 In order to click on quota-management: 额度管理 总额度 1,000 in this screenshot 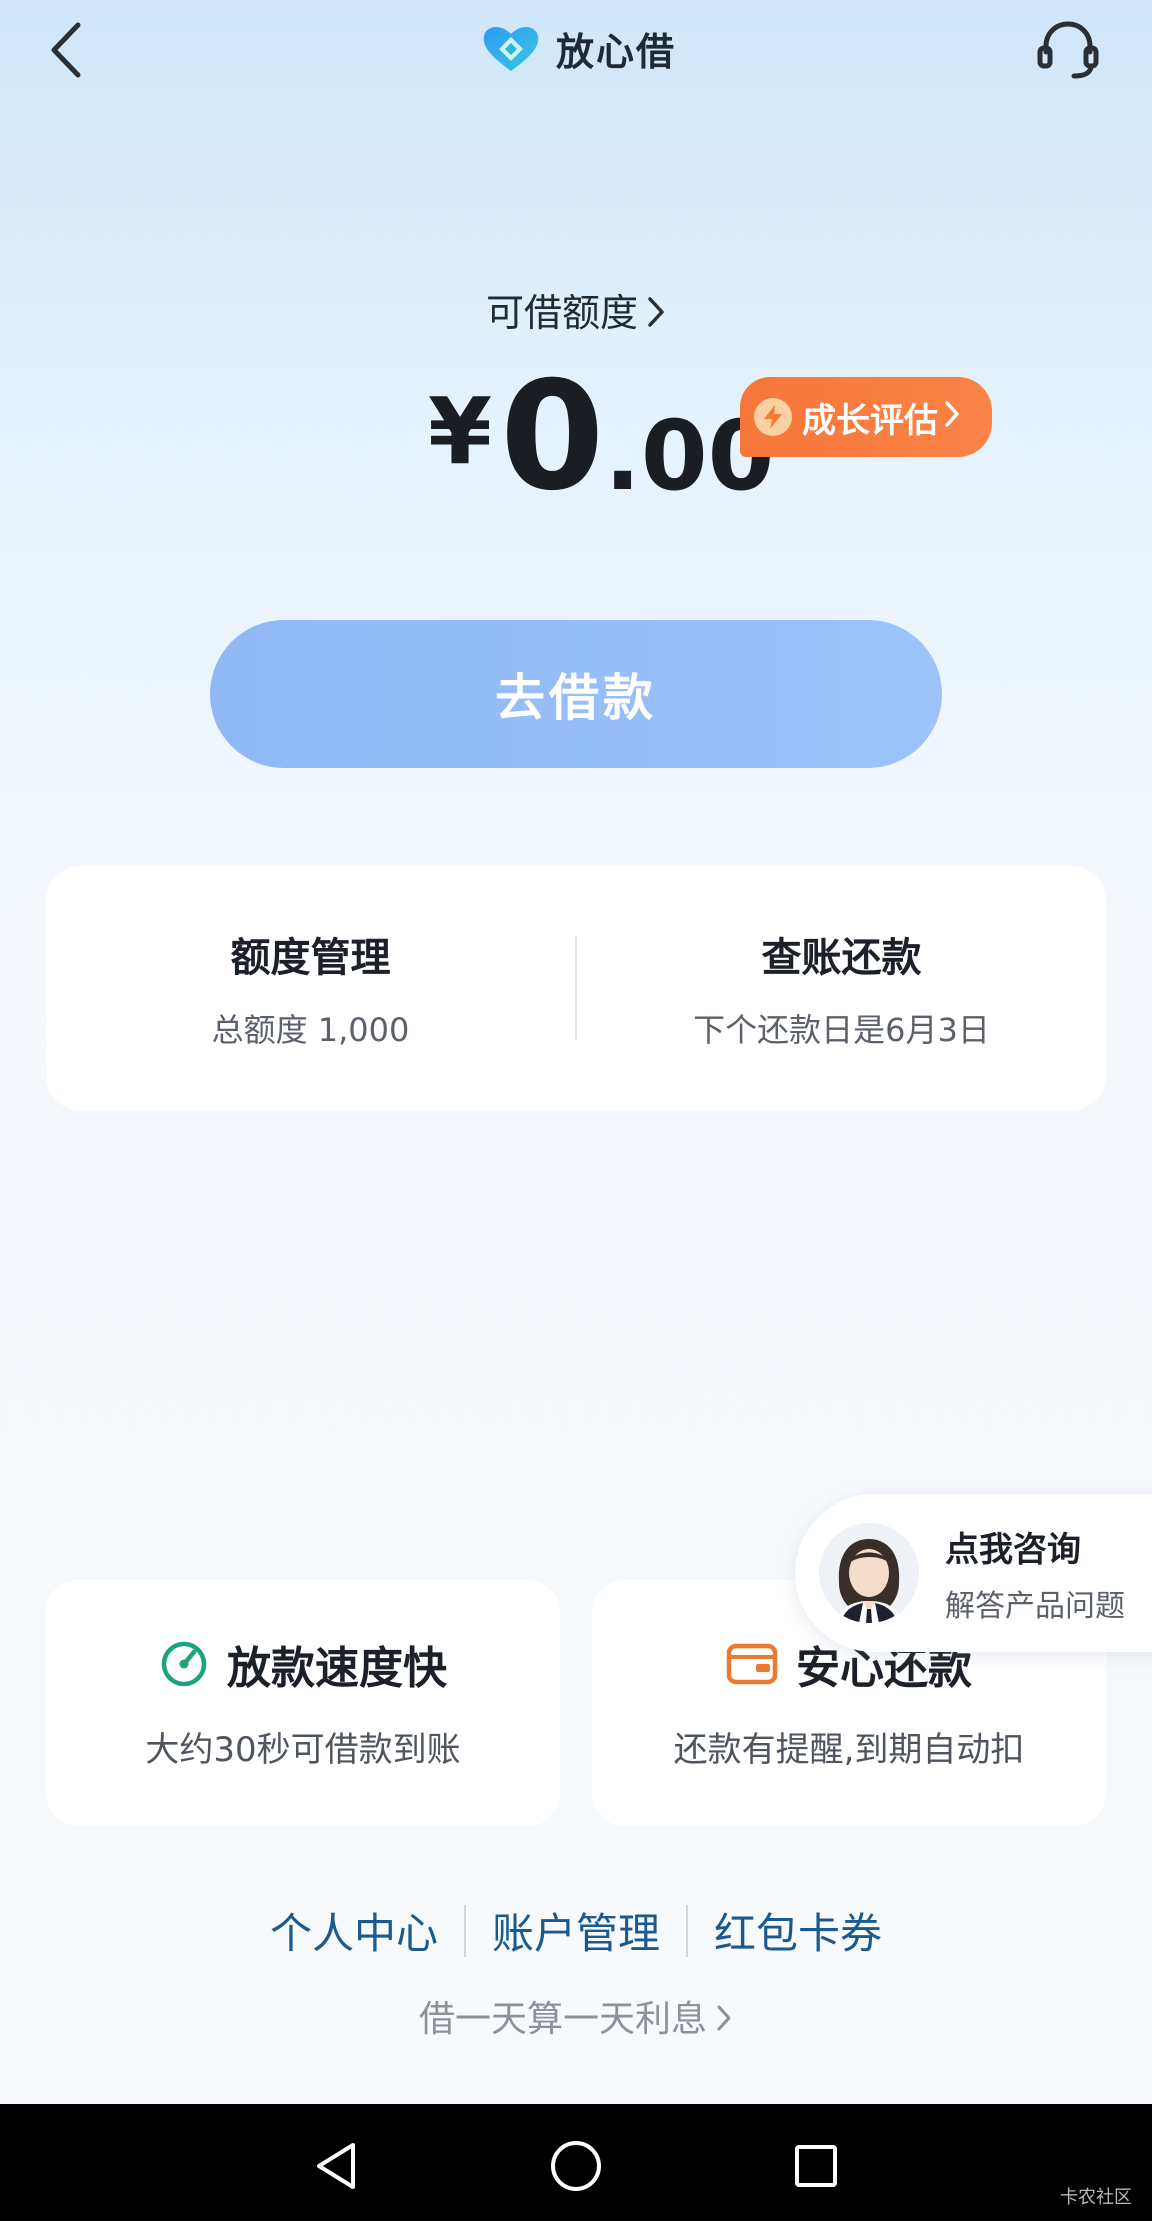, I will do `click(310, 988)`.